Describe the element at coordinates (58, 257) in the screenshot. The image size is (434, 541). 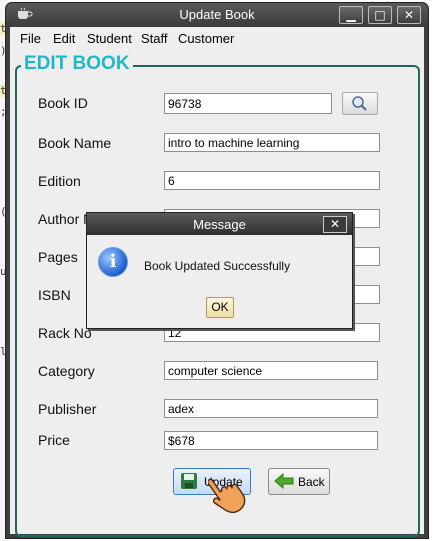
I see `label-pages: Pages` at that location.